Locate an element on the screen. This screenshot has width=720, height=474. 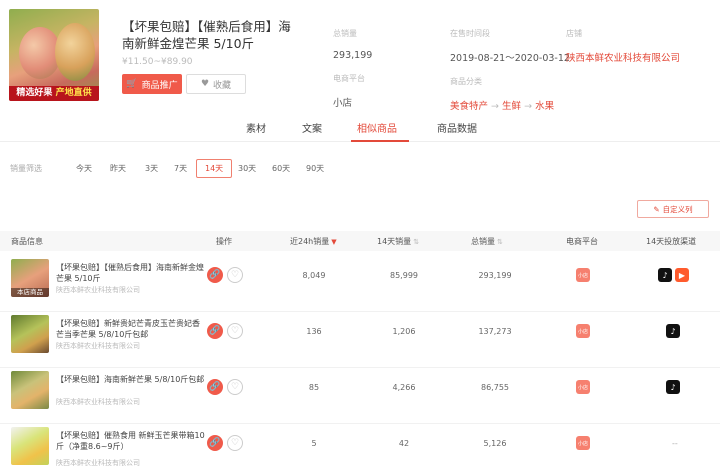
edit-icon: ✎ is located at coordinates (656, 209).